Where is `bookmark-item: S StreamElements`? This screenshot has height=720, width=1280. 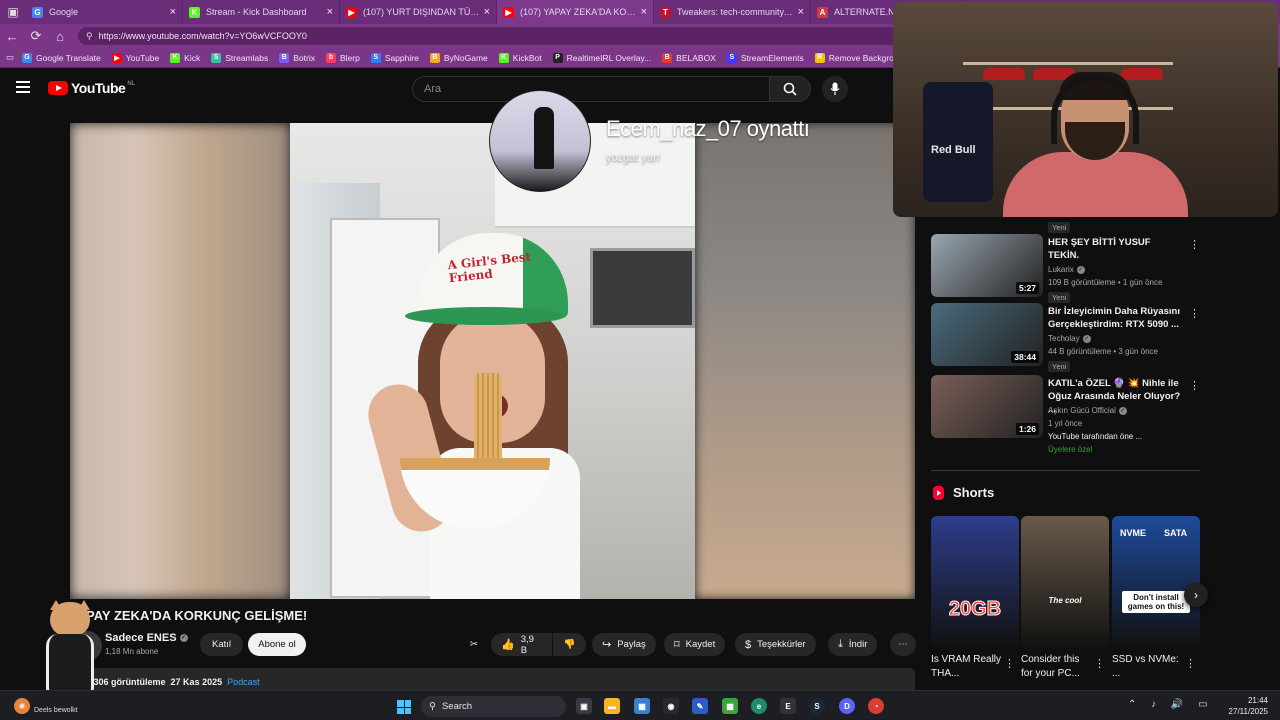
bookmark-item: S StreamElements is located at coordinates (765, 57).